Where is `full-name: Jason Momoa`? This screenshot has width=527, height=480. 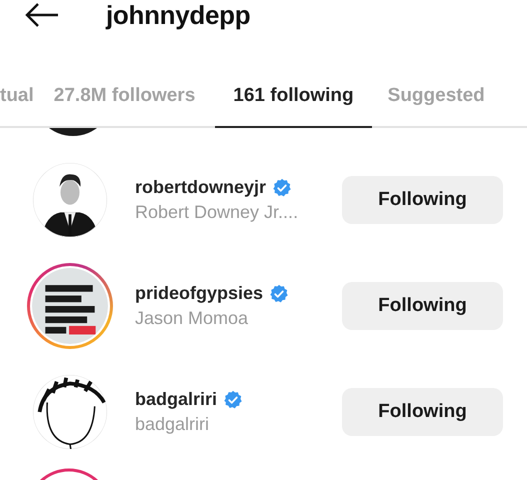
full-name: Jason Momoa is located at coordinates (192, 318).